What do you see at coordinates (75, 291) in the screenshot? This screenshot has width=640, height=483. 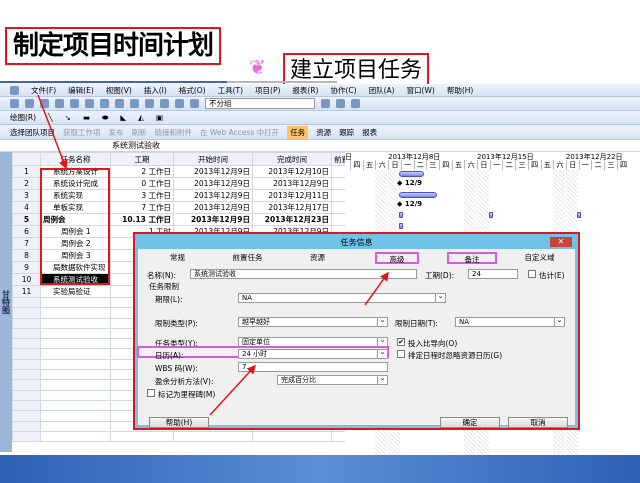 I see `task-name-cell: 实验局验证` at bounding box center [75, 291].